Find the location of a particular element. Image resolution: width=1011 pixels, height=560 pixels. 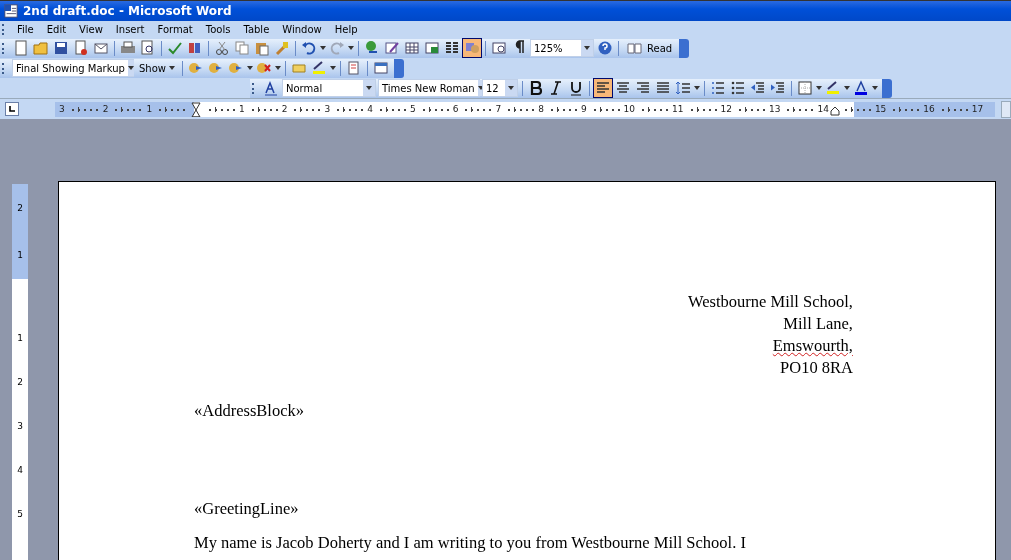

display-dropdown: Final Showing Markup is located at coordinates (73, 68).